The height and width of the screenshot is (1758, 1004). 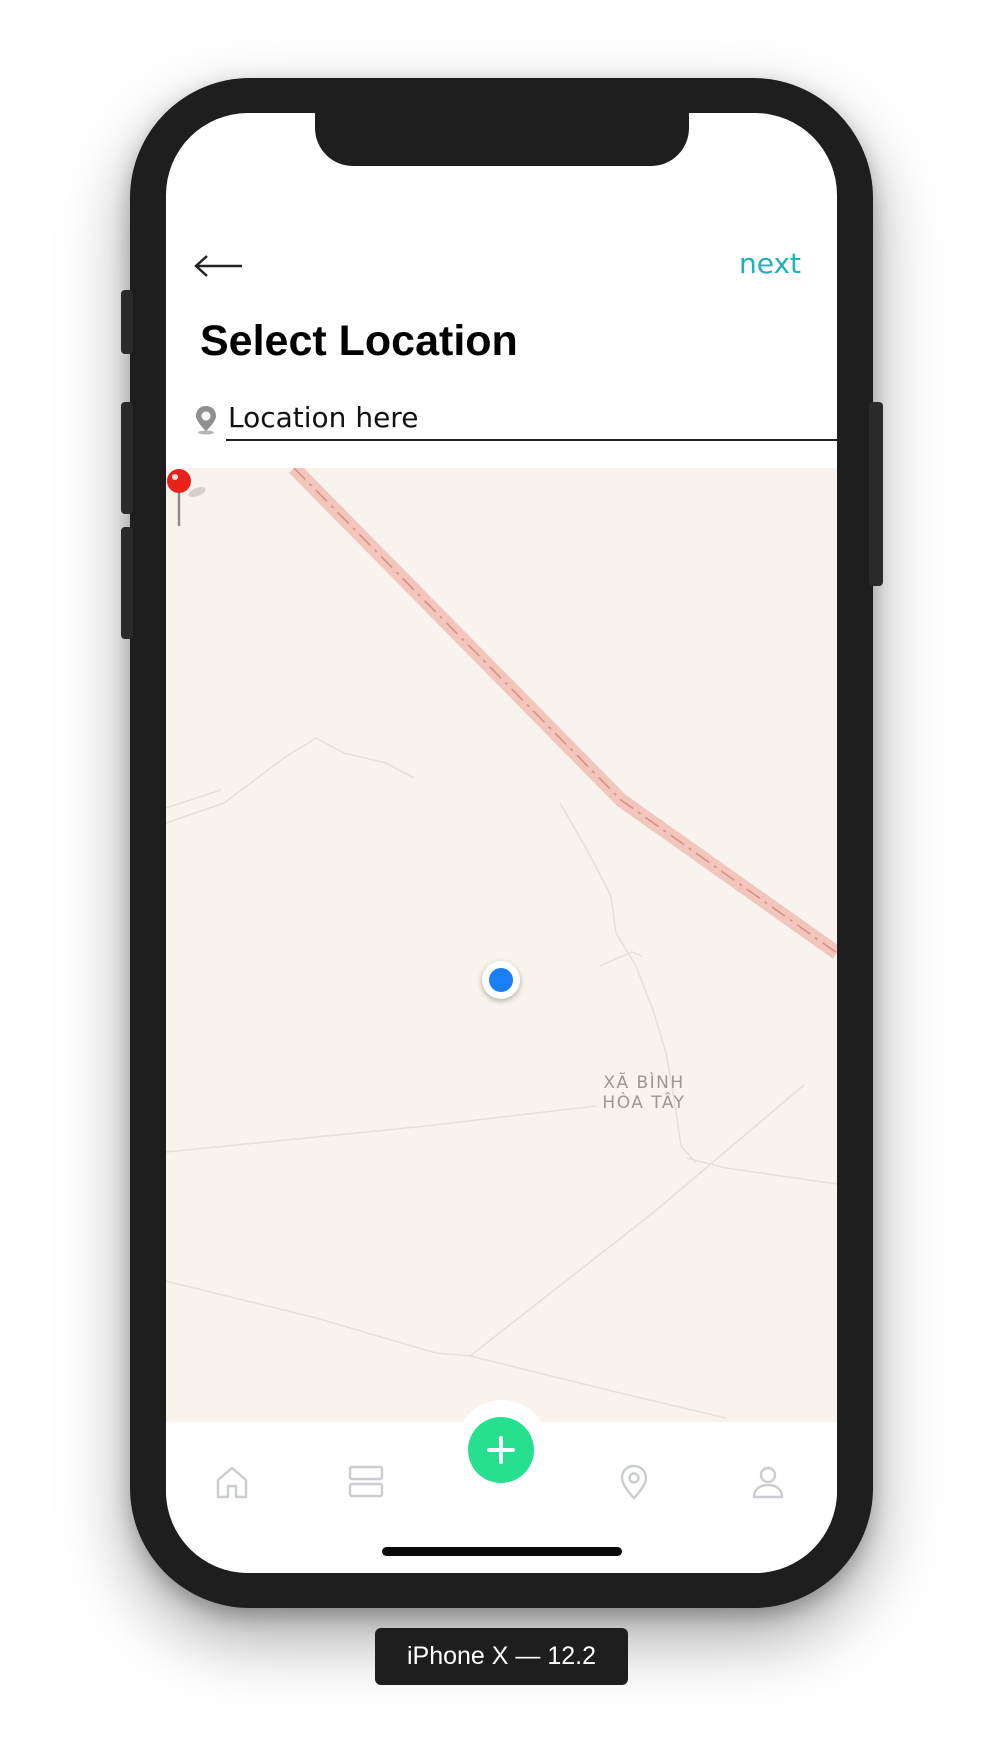 I want to click on tab-feed, so click(x=366, y=1482).